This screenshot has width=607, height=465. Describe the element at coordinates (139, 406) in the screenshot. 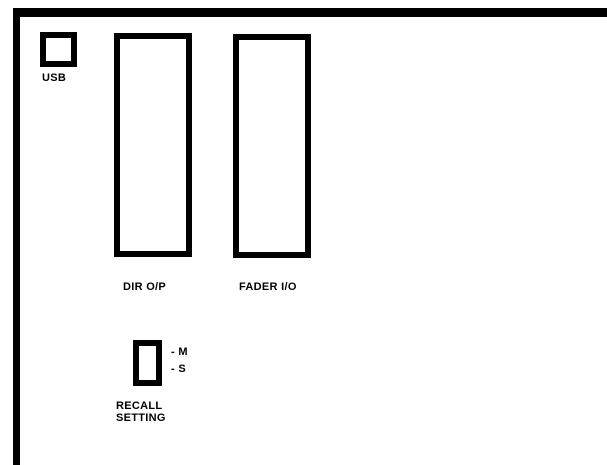

I see `recall-label-line1: RECALL` at that location.